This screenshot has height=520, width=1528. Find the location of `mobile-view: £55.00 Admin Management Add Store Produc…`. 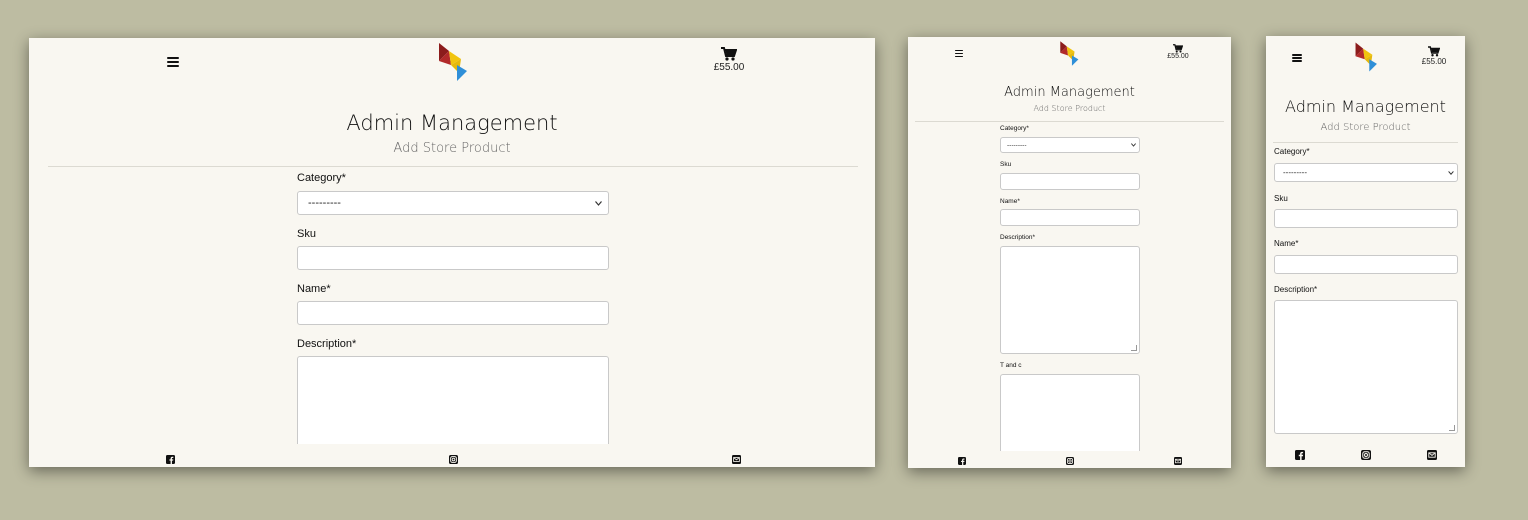

mobile-view: £55.00 Admin Management Add Store Produc… is located at coordinates (1365, 251).